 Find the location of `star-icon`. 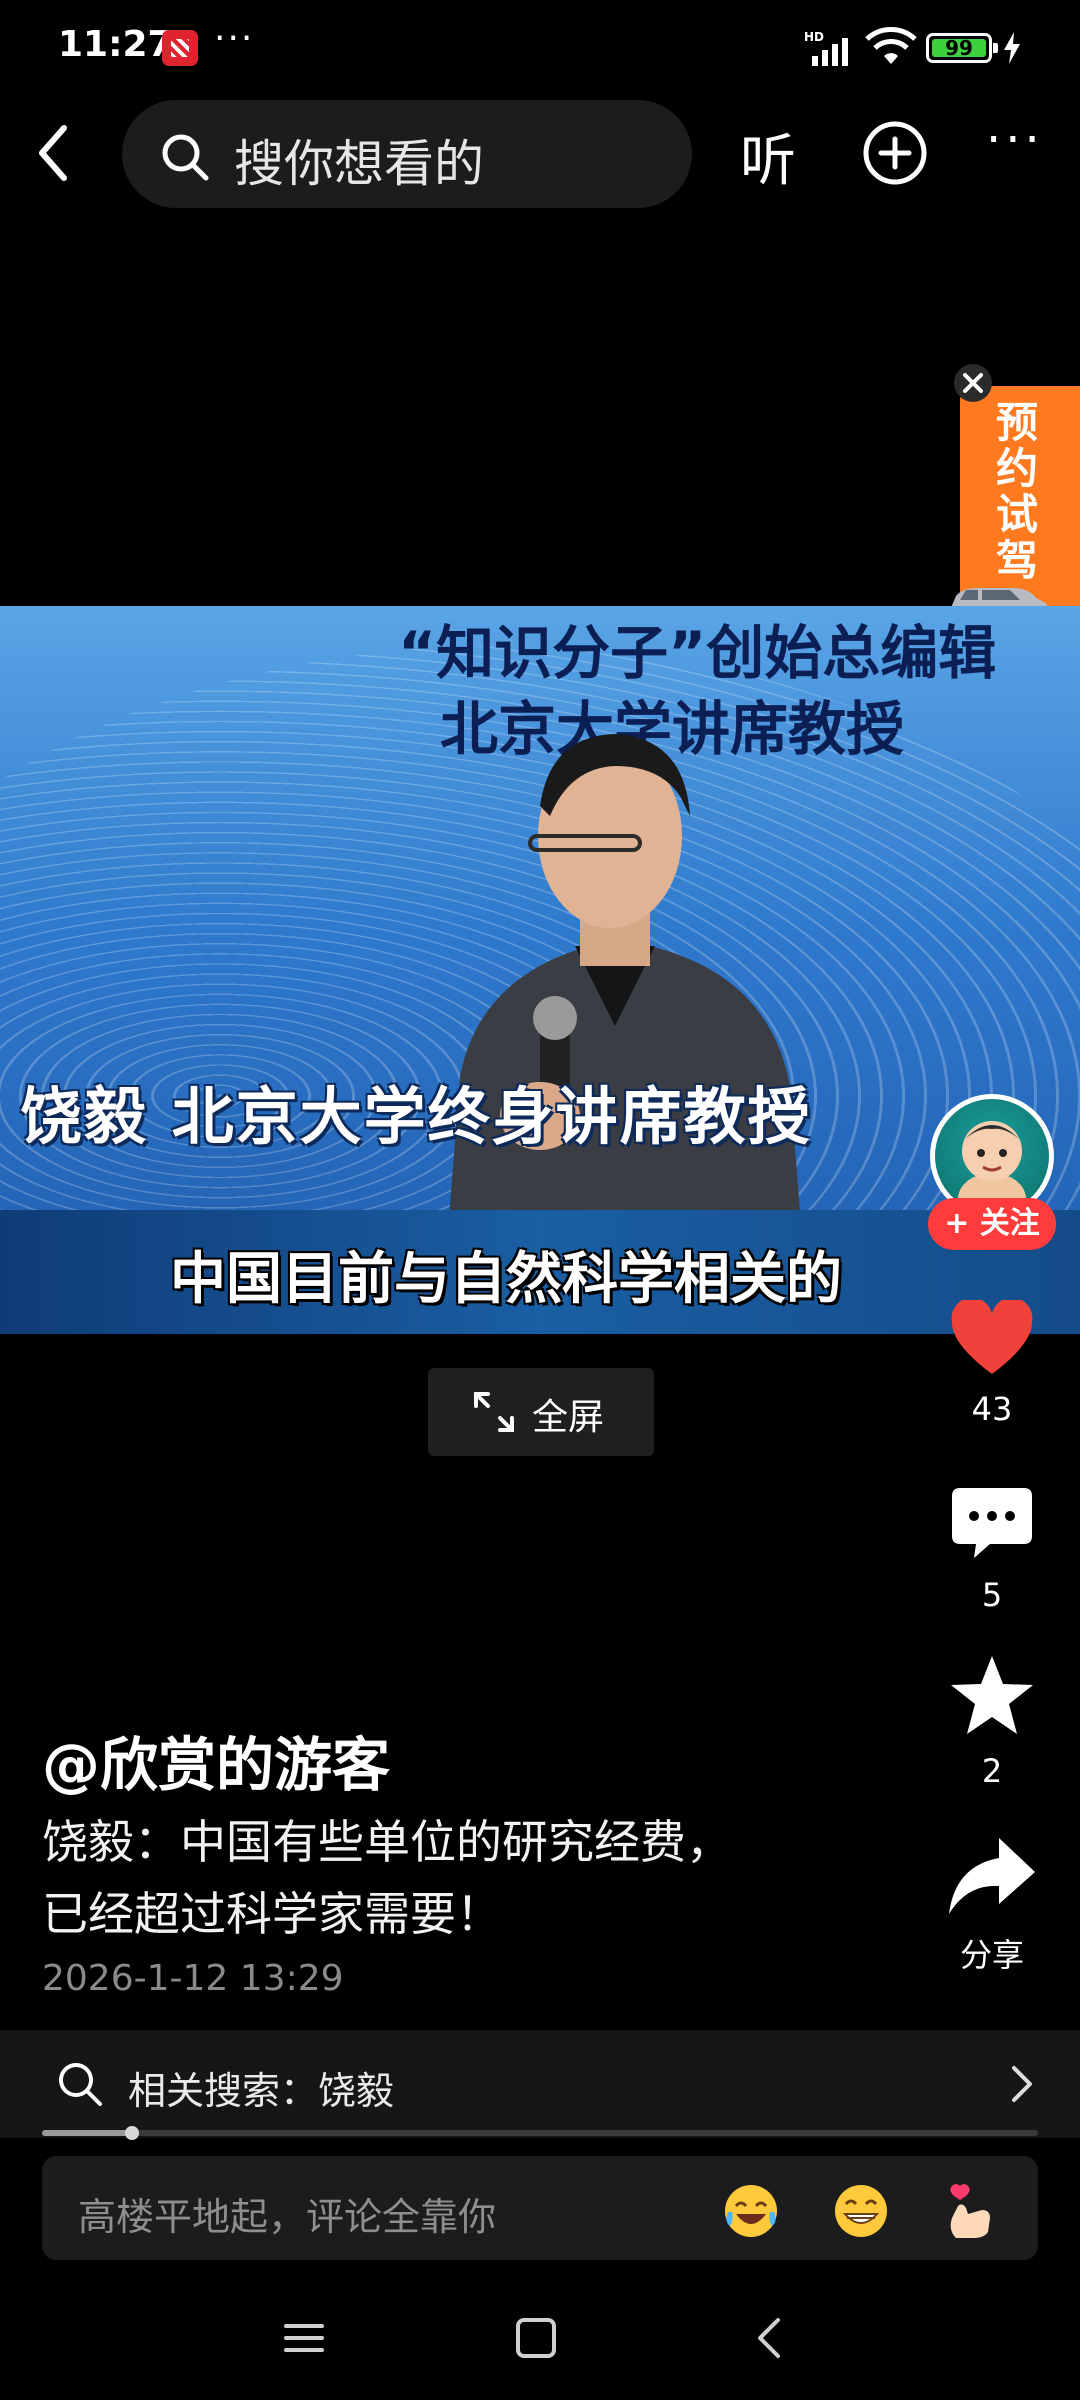

star-icon is located at coordinates (992, 1695).